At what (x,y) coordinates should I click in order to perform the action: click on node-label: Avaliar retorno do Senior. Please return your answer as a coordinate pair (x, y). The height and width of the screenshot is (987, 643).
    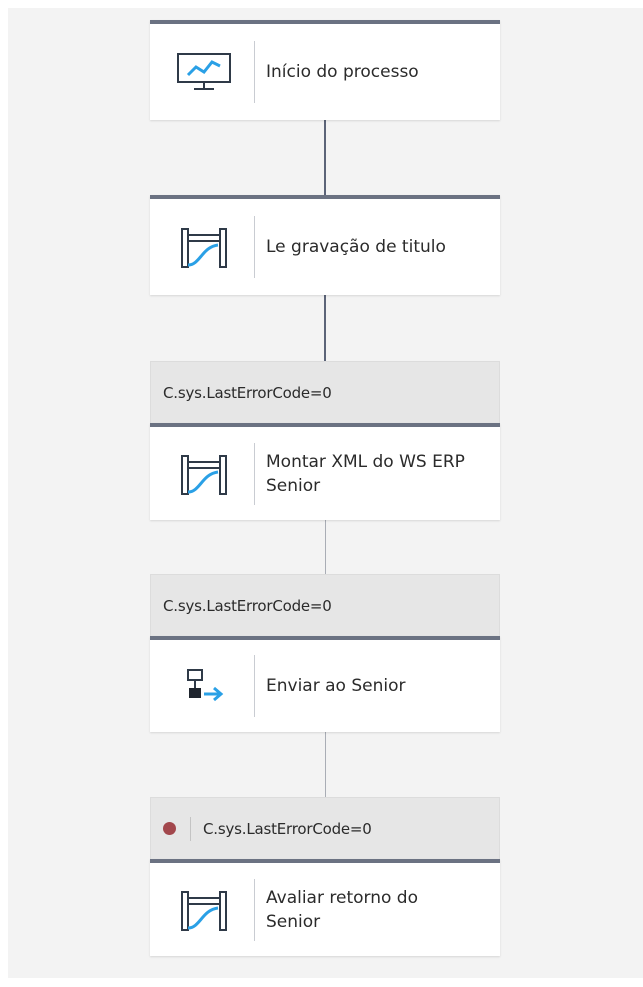
    Looking at the image, I should click on (342, 909).